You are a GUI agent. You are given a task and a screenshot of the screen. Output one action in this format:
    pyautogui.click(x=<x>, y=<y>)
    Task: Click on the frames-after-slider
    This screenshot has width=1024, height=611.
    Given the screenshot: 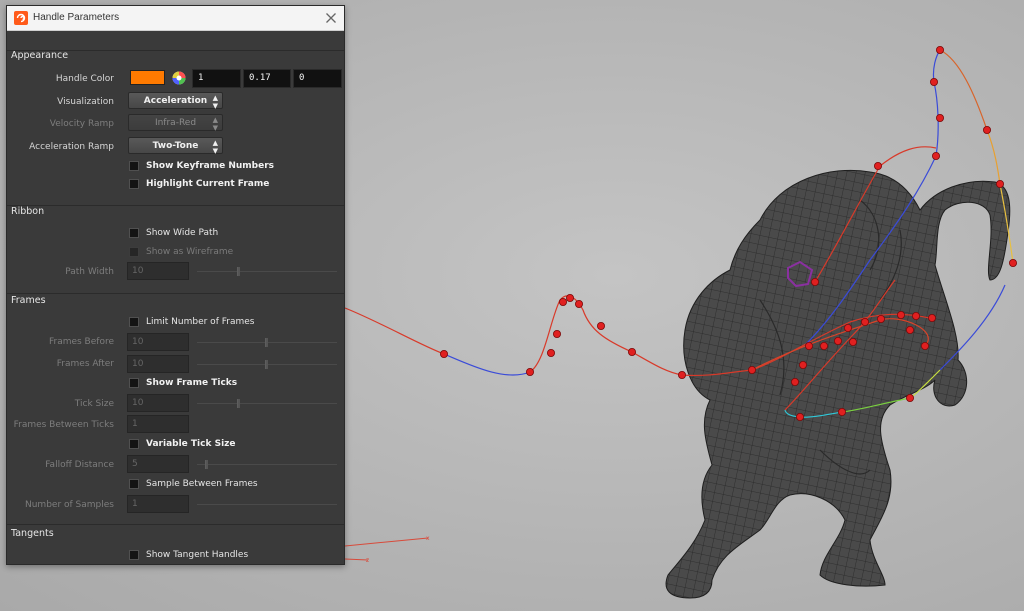 What is the action you would take?
    pyautogui.click(x=267, y=364)
    